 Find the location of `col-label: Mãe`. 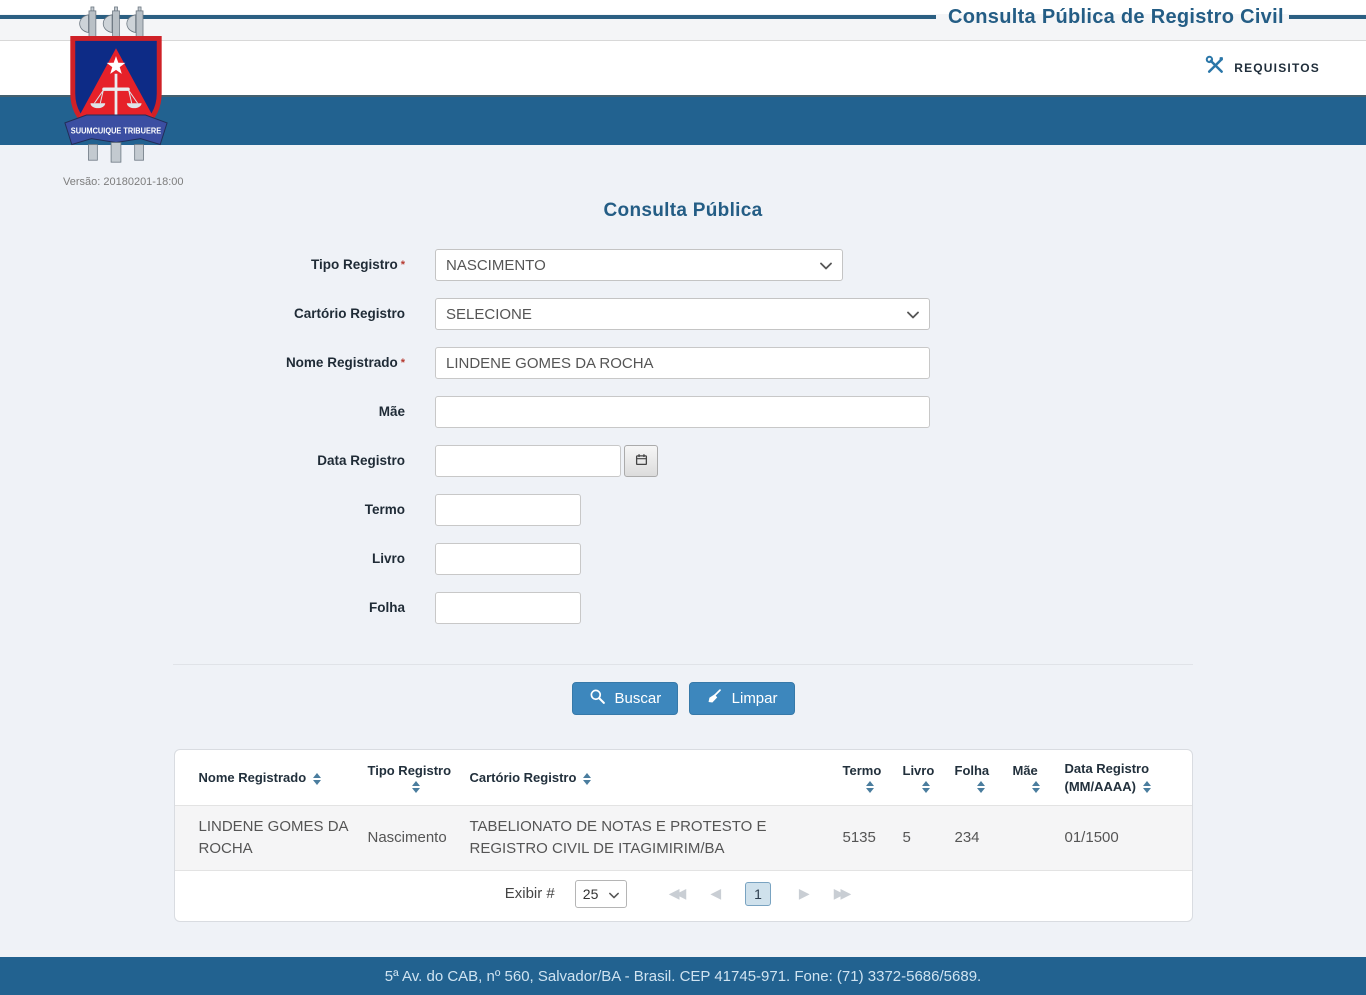

col-label: Mãe is located at coordinates (1025, 770).